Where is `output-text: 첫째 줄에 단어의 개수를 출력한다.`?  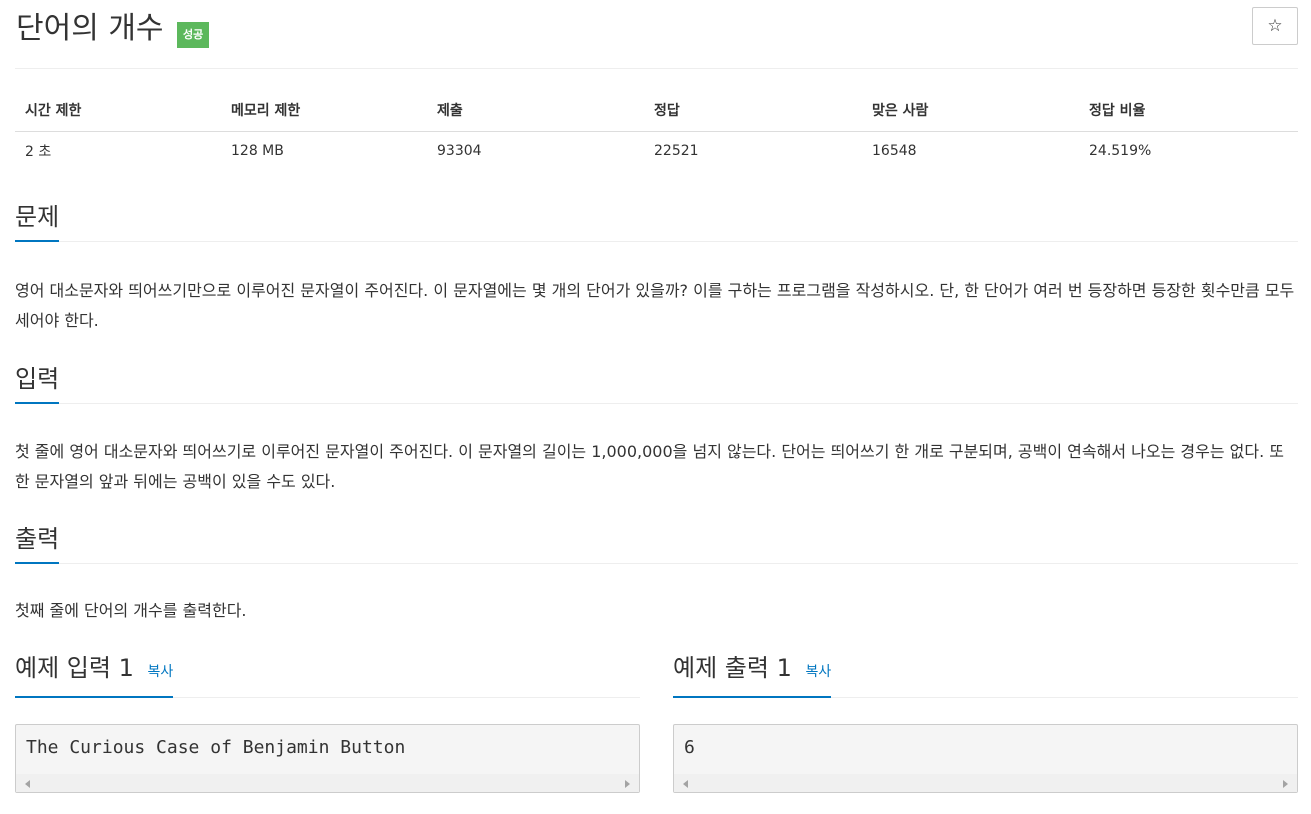 output-text: 첫째 줄에 단어의 개수를 출력한다. is located at coordinates (131, 610).